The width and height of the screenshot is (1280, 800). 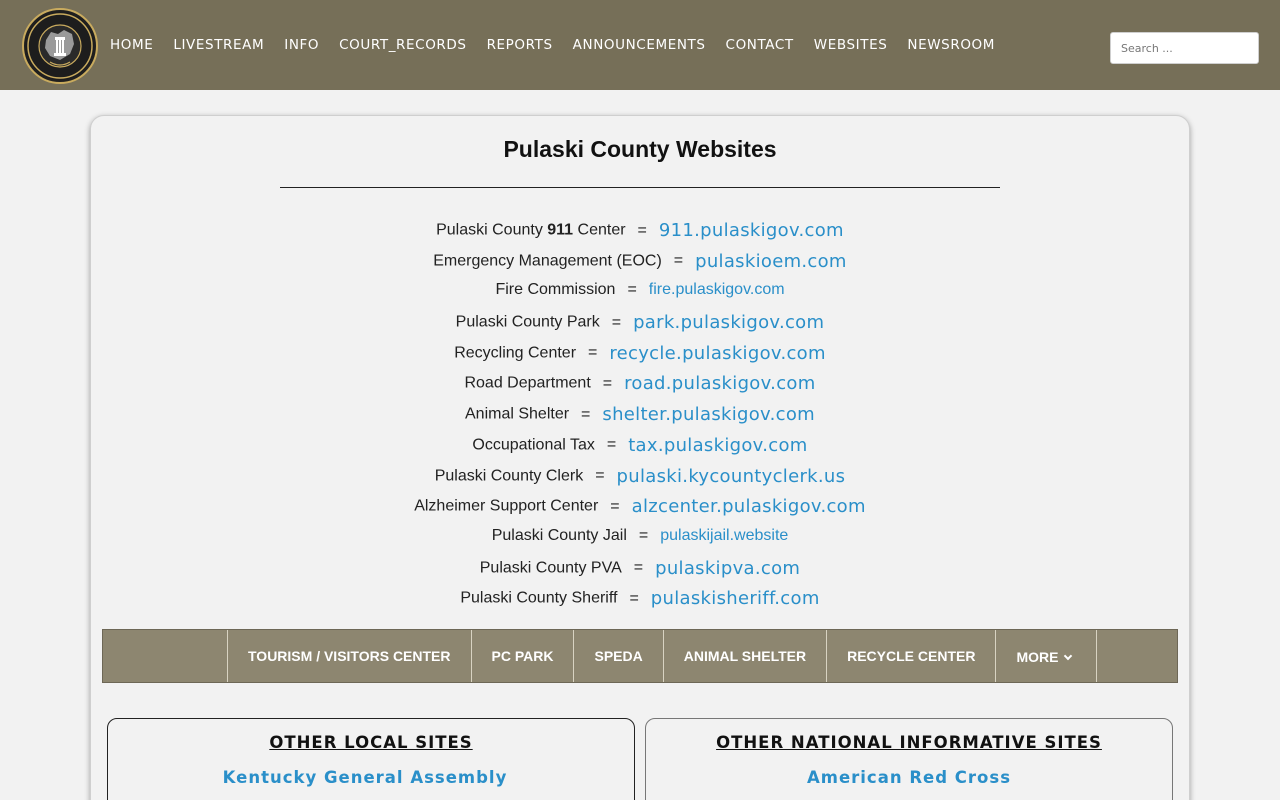 I want to click on website-link: park.pulaskigov.com, so click(x=728, y=322).